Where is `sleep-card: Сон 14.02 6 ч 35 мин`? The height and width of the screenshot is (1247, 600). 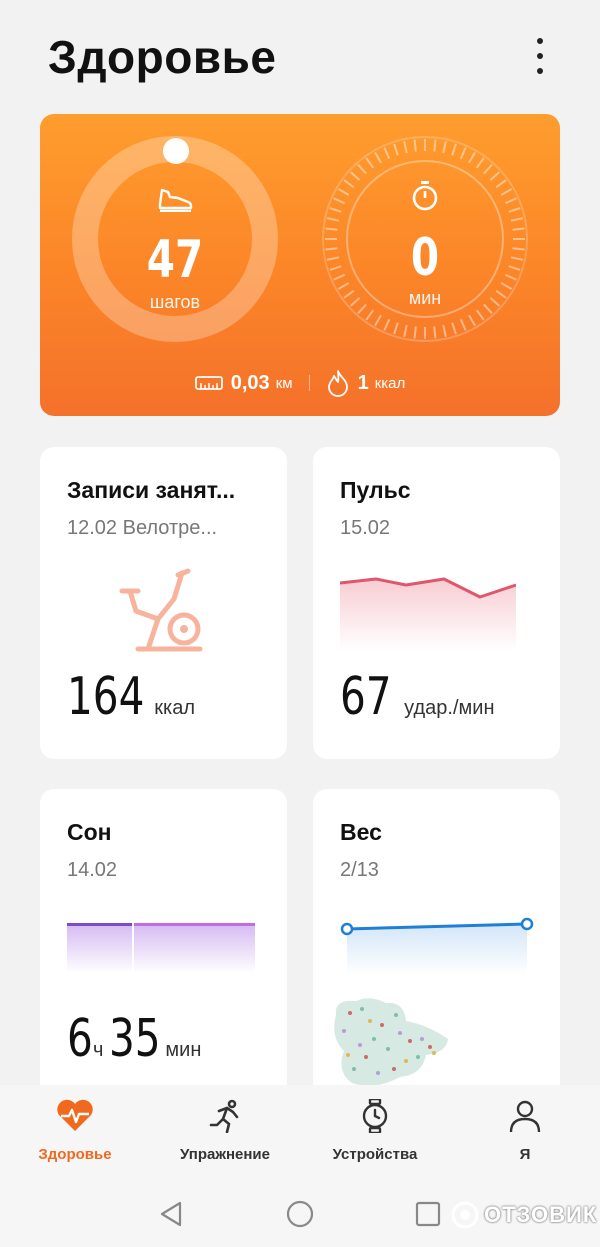
sleep-card: Сон 14.02 6 ч 35 мин is located at coordinates (163, 945).